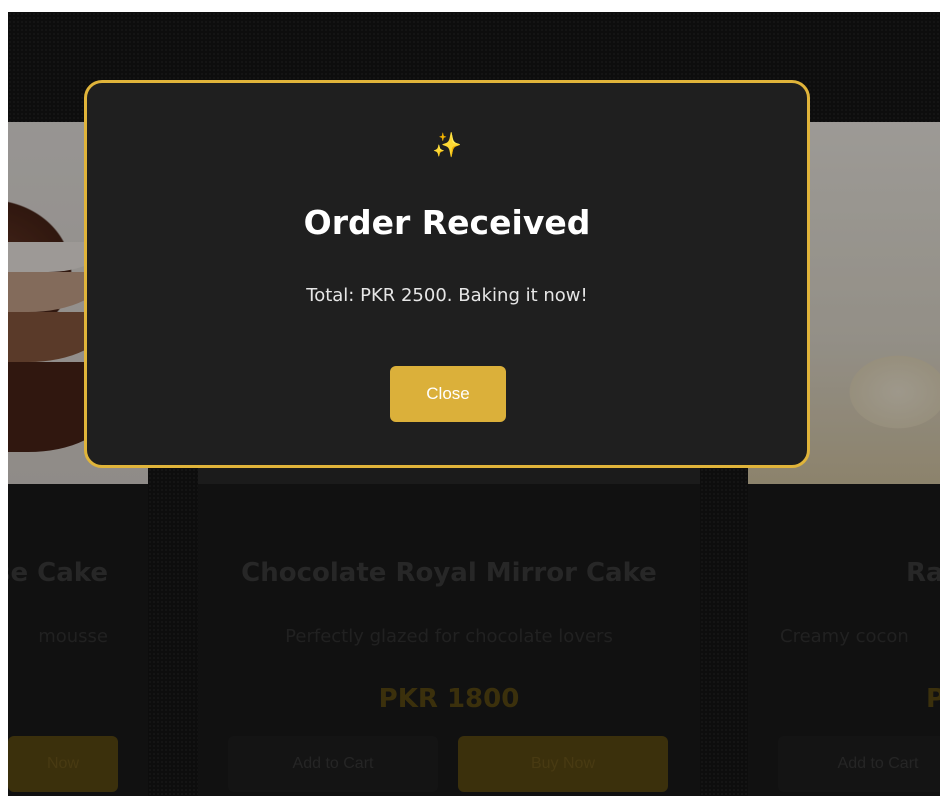 Image resolution: width=940 pixels, height=798 pixels. I want to click on close-button: Close, so click(448, 394).